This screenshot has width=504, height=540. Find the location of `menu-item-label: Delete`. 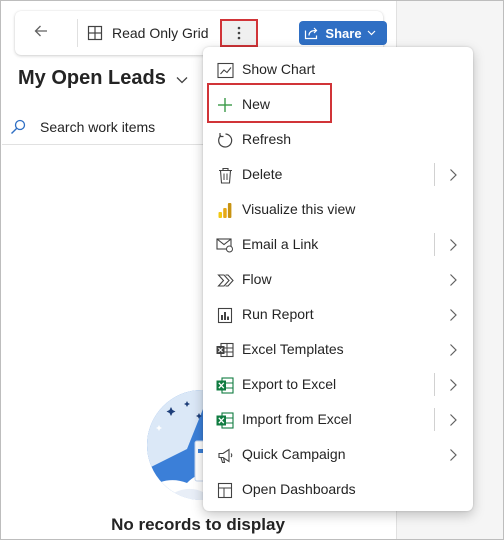

menu-item-label: Delete is located at coordinates (262, 174).